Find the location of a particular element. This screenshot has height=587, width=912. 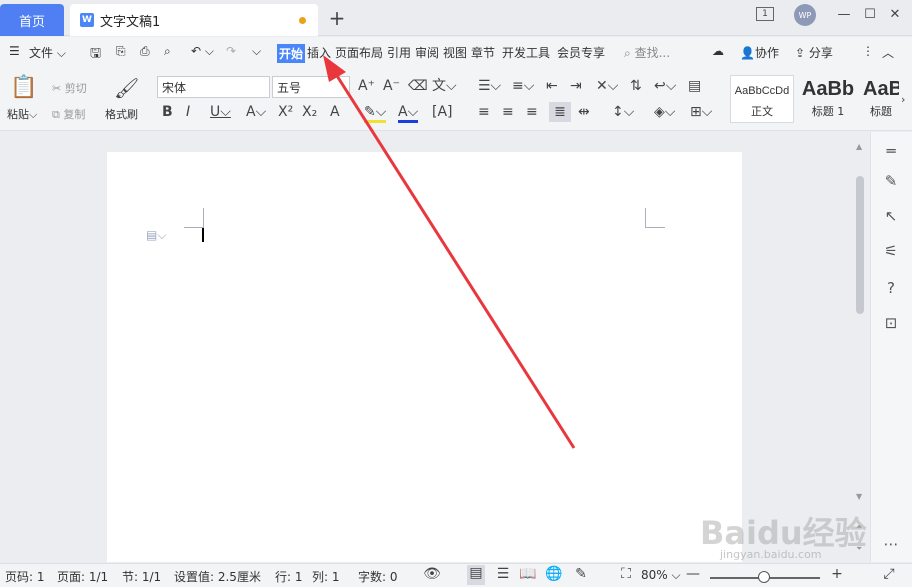

hamburger-icon: ☰ is located at coordinates (14, 51).